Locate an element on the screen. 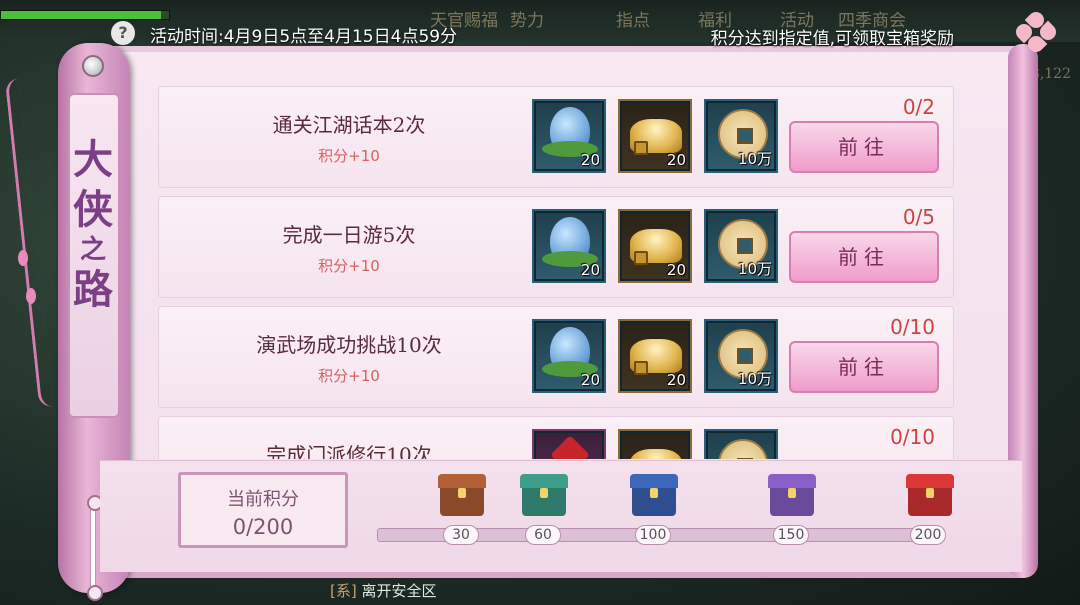  scrollbar is located at coordinates (95, 548).